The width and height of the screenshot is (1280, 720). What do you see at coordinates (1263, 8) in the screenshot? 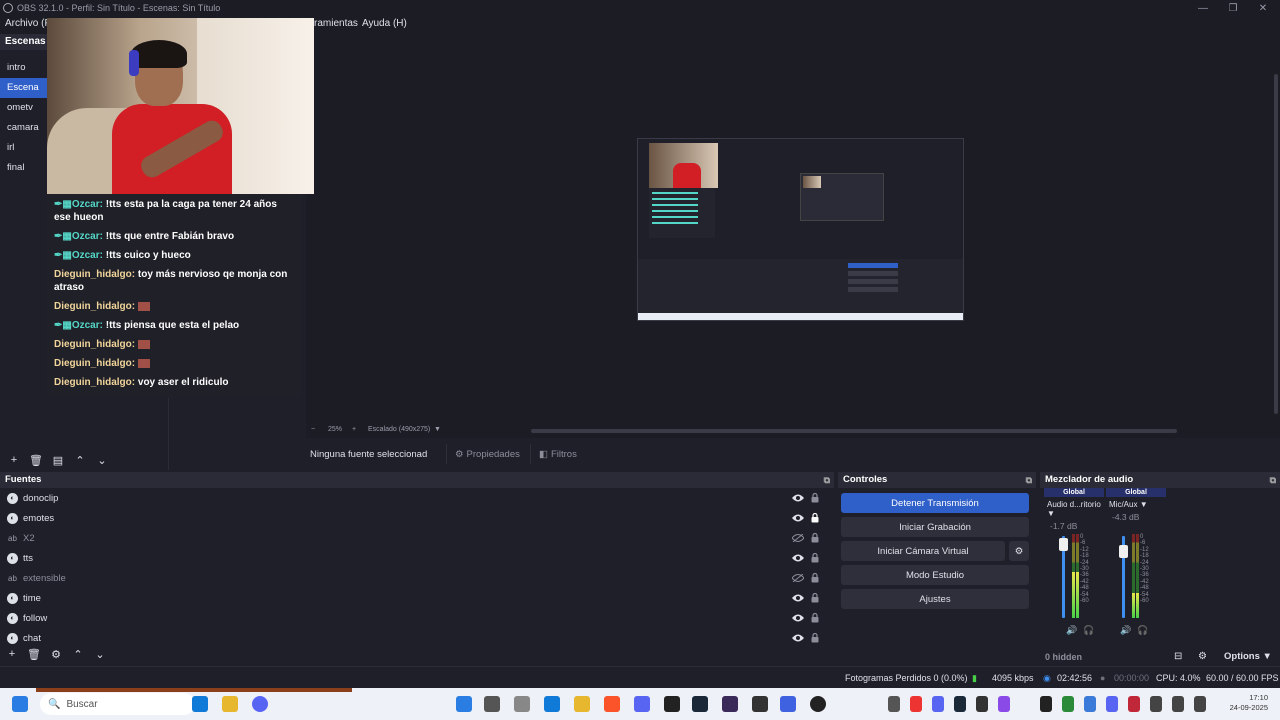
I see `close-icon: ✕` at bounding box center [1263, 8].